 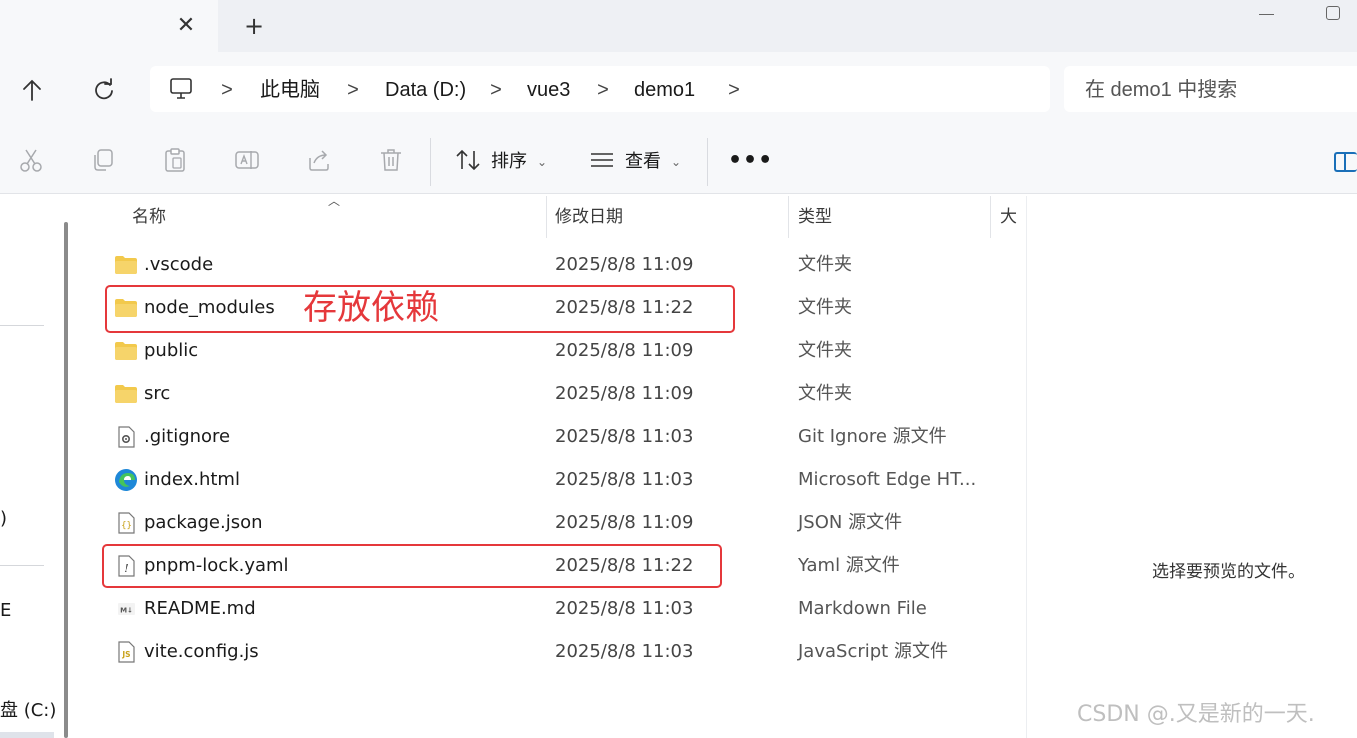 I want to click on js-file-icon: JS, so click(x=126, y=652).